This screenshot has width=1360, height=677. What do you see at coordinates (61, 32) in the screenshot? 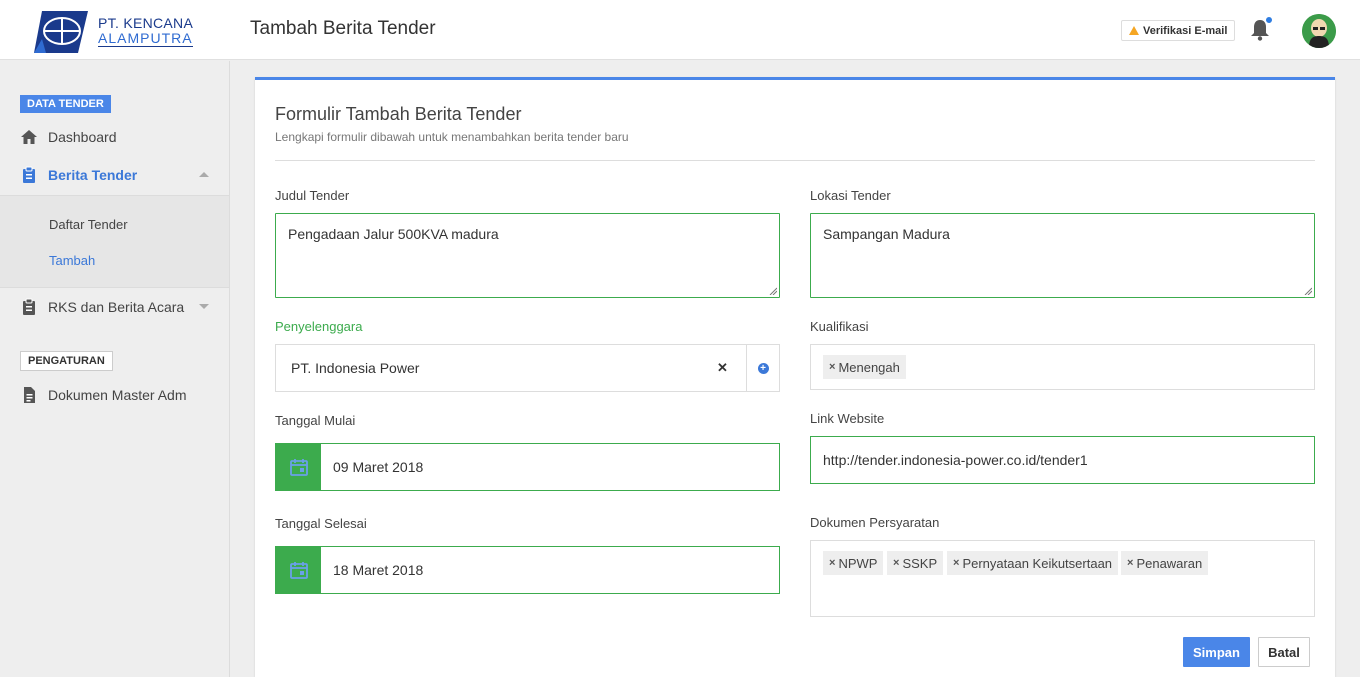
I see `logo-emblem-icon` at bounding box center [61, 32].